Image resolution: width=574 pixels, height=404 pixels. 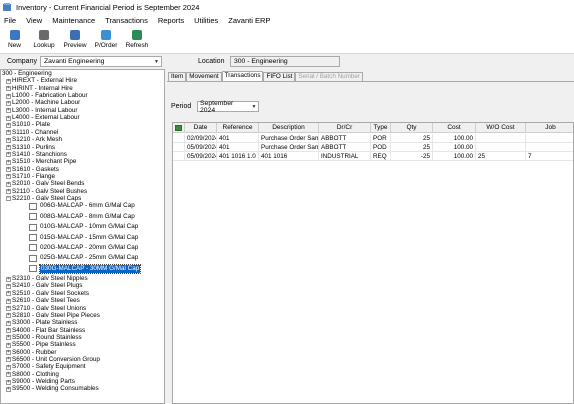 I want to click on tree-item: 025G-MALCAP - 25mm G/Mal Cap, so click(x=83, y=258).